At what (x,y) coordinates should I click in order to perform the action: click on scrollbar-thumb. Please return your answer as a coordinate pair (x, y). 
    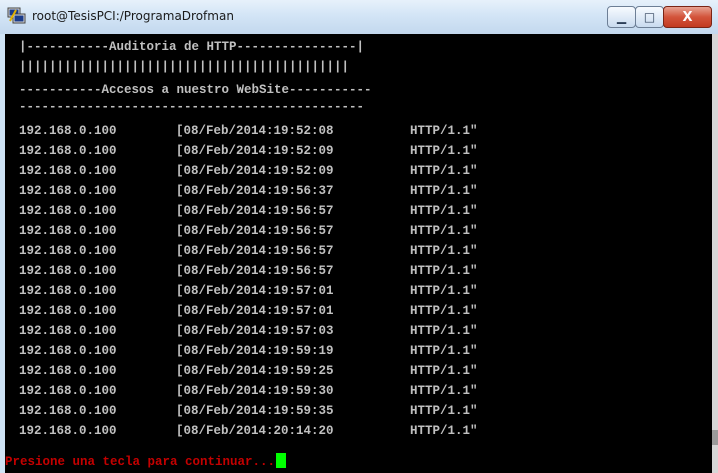
    Looking at the image, I should click on (715, 437).